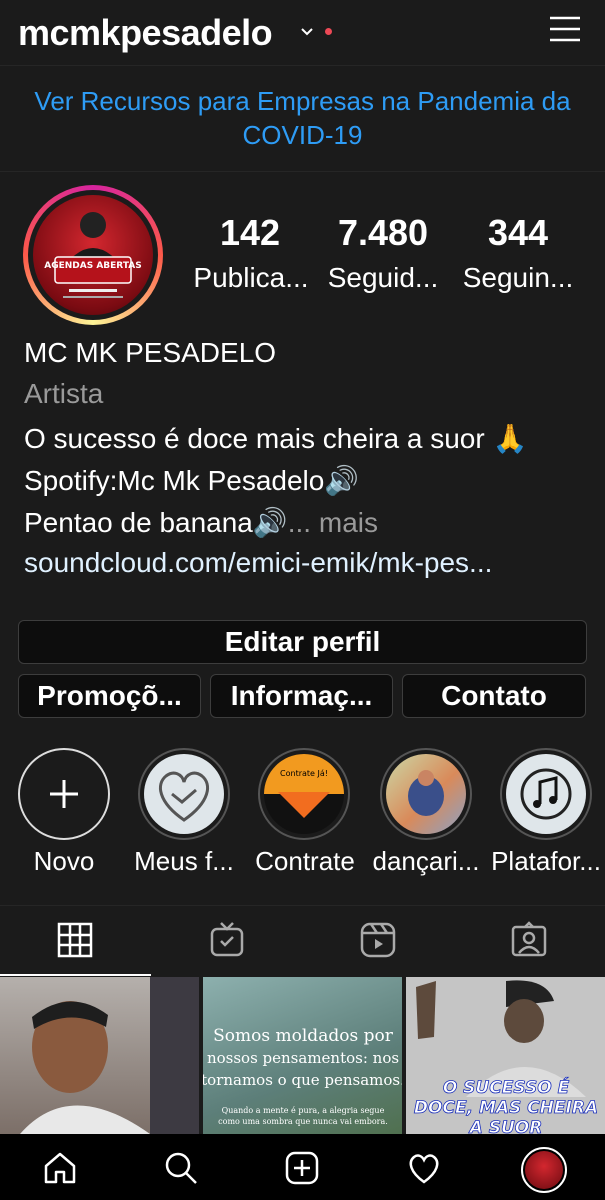 This screenshot has width=605, height=1200. What do you see at coordinates (565, 29) in the screenshot?
I see `menu-icon` at bounding box center [565, 29].